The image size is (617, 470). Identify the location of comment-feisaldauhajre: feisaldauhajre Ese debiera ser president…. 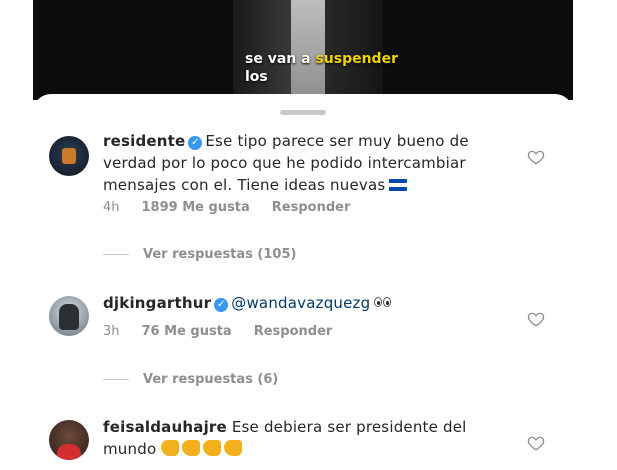
(303, 438).